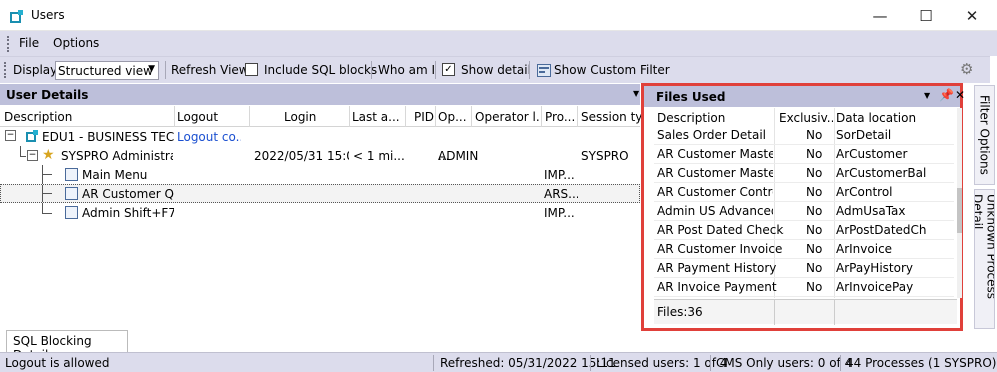 Image resolution: width=997 pixels, height=372 pixels. What do you see at coordinates (874, 268) in the screenshot?
I see `file-location: ArPayHistory` at bounding box center [874, 268].